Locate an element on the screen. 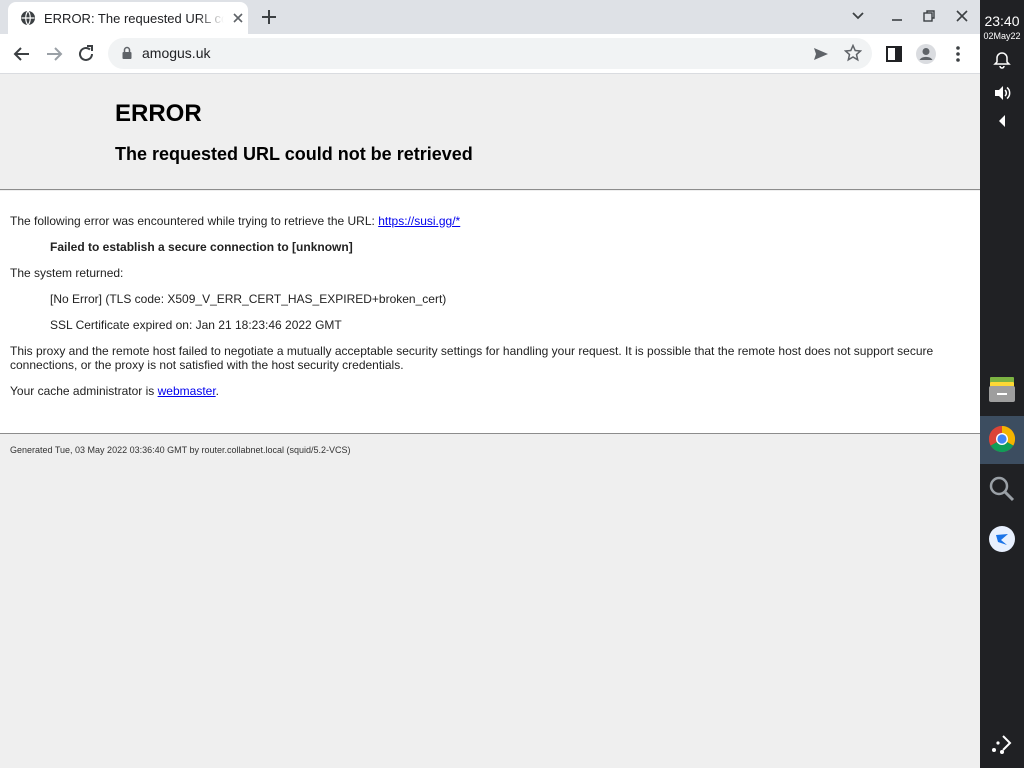  reload-icon is located at coordinates (86, 54).